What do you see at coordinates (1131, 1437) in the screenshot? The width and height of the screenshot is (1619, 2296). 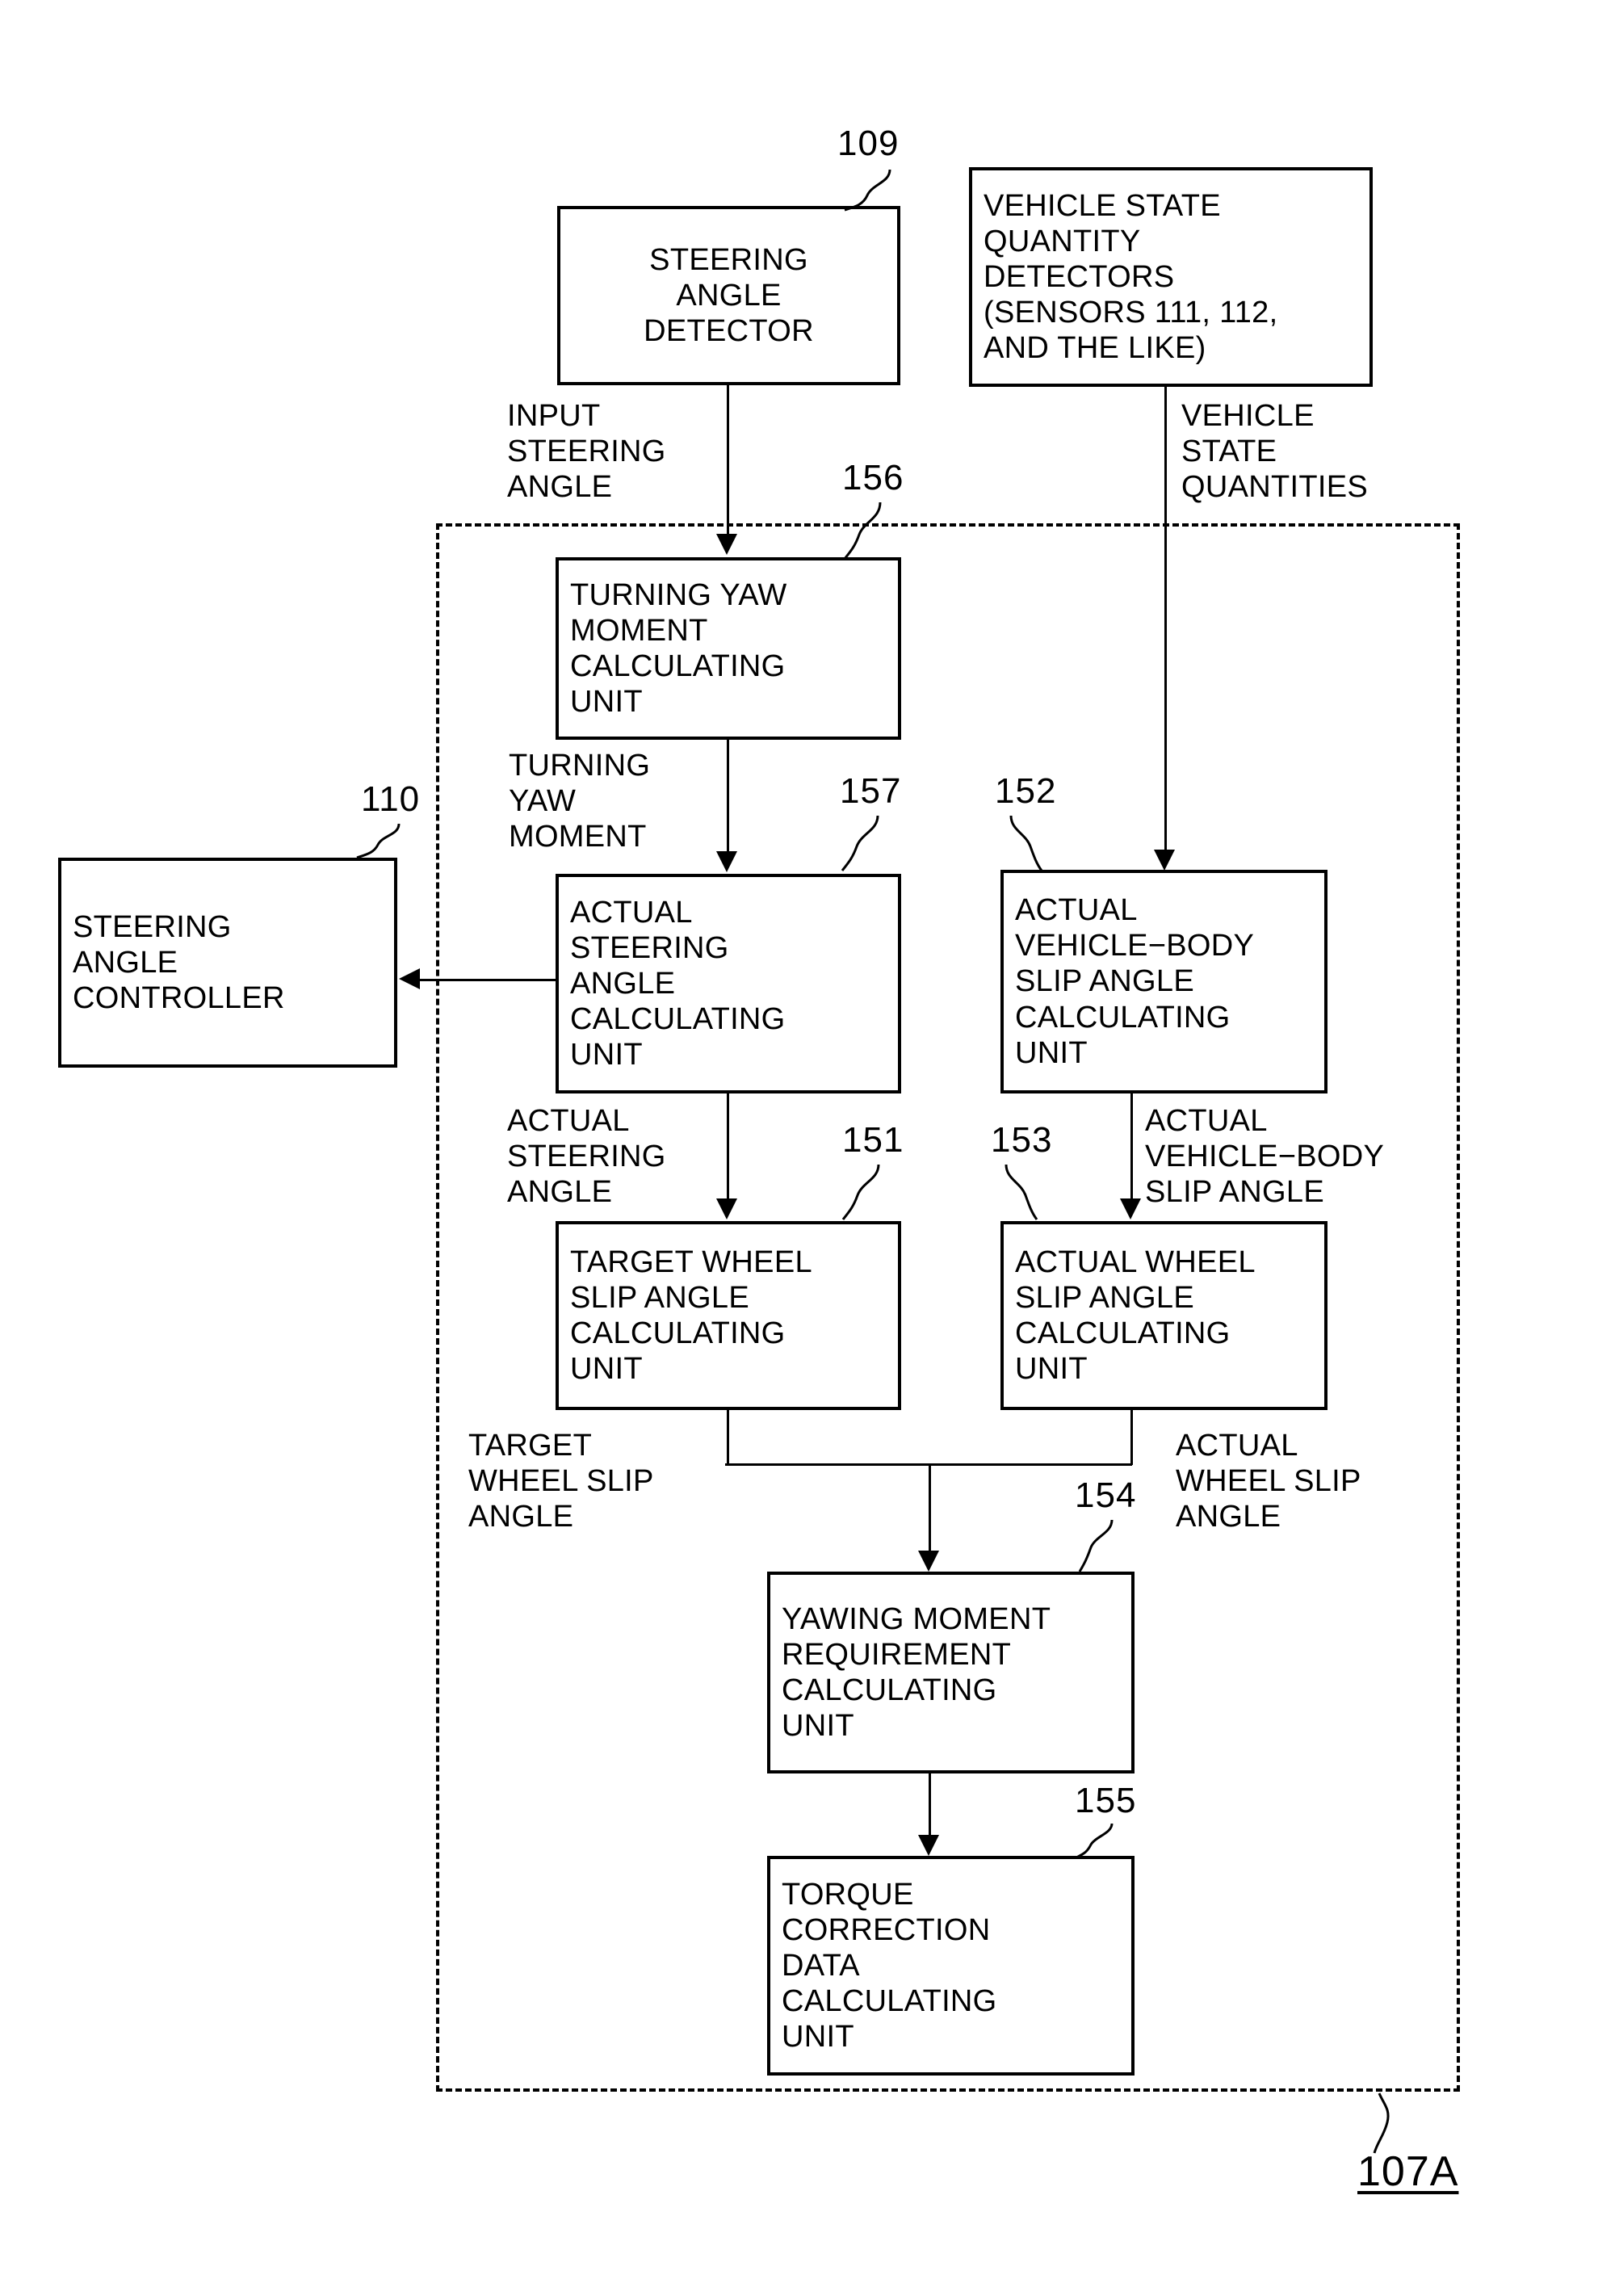 I see `connector-actual-wheel-slip-down` at bounding box center [1131, 1437].